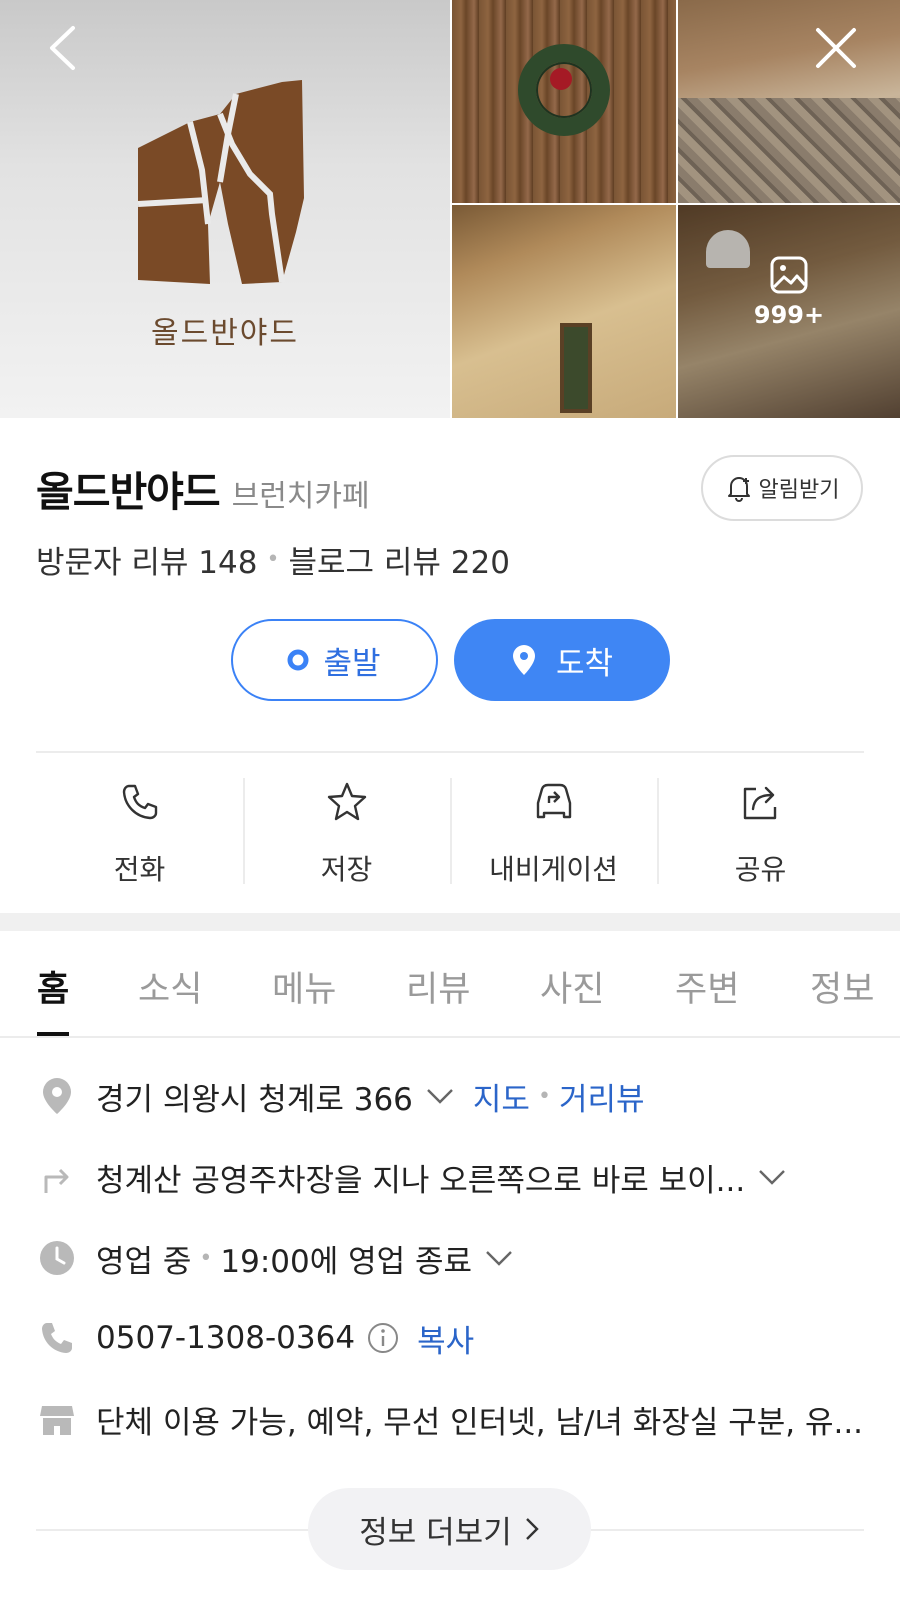 This screenshot has width=900, height=1603. Describe the element at coordinates (139, 833) in the screenshot. I see `call-action: 전화` at that location.